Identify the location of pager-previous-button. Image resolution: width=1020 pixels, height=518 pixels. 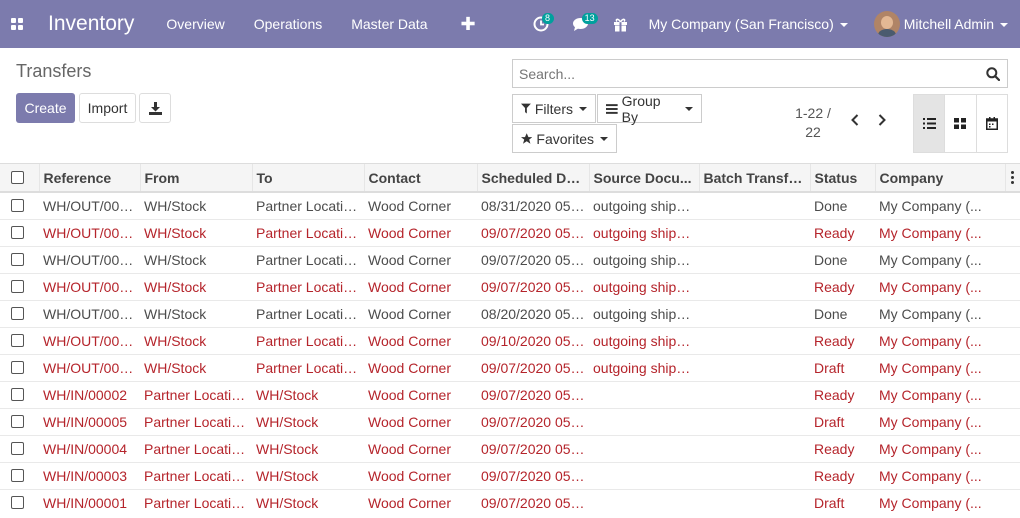
(855, 120).